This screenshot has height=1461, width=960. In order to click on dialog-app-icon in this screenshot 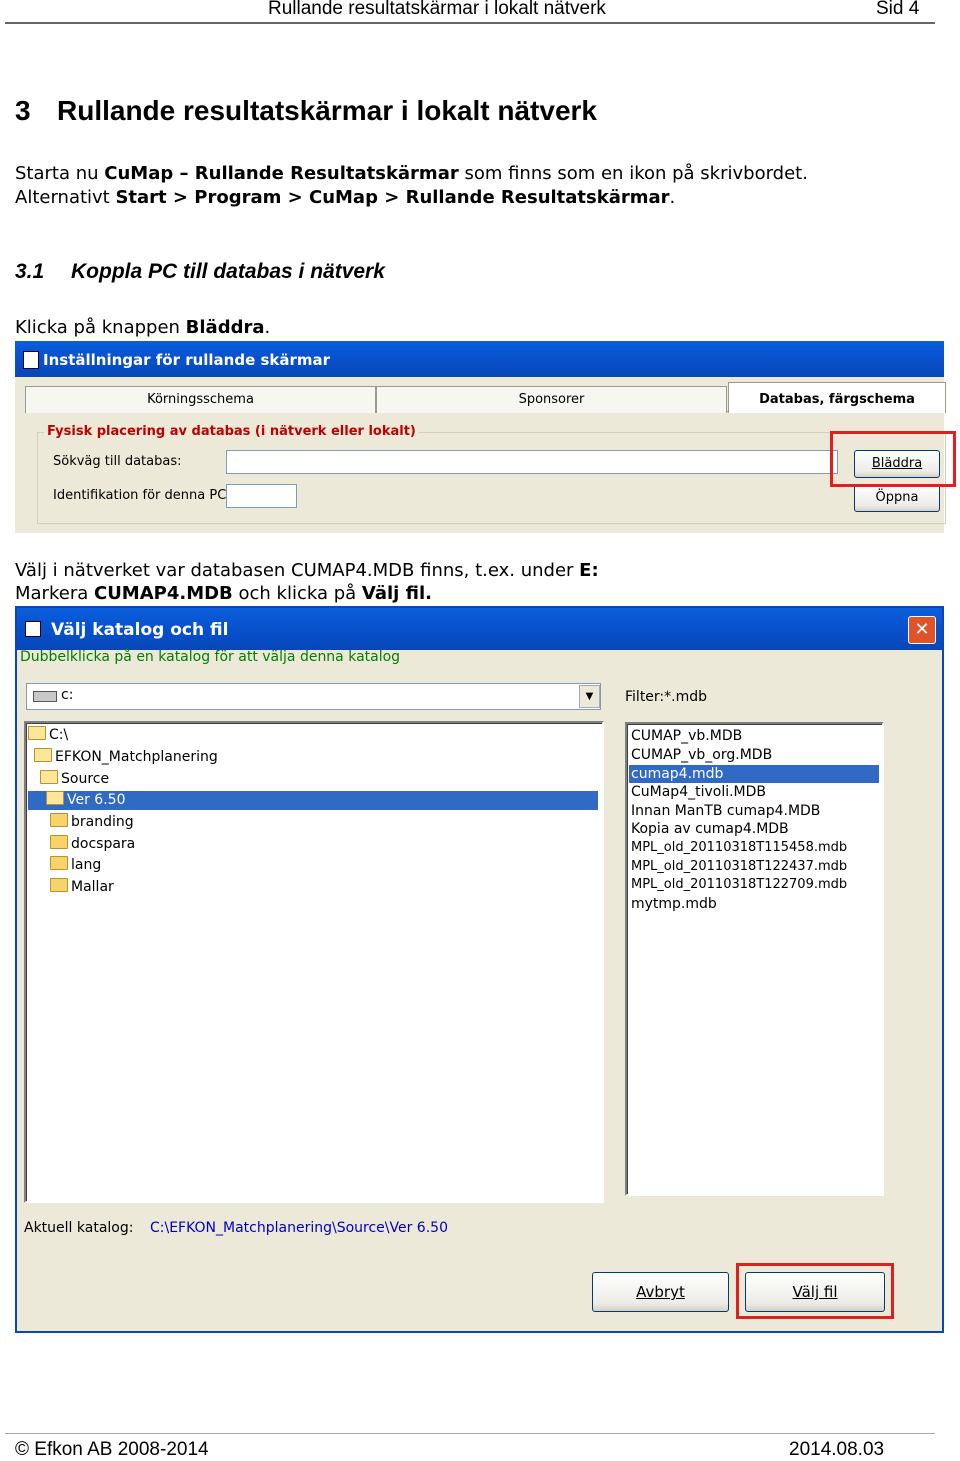, I will do `click(33, 629)`.